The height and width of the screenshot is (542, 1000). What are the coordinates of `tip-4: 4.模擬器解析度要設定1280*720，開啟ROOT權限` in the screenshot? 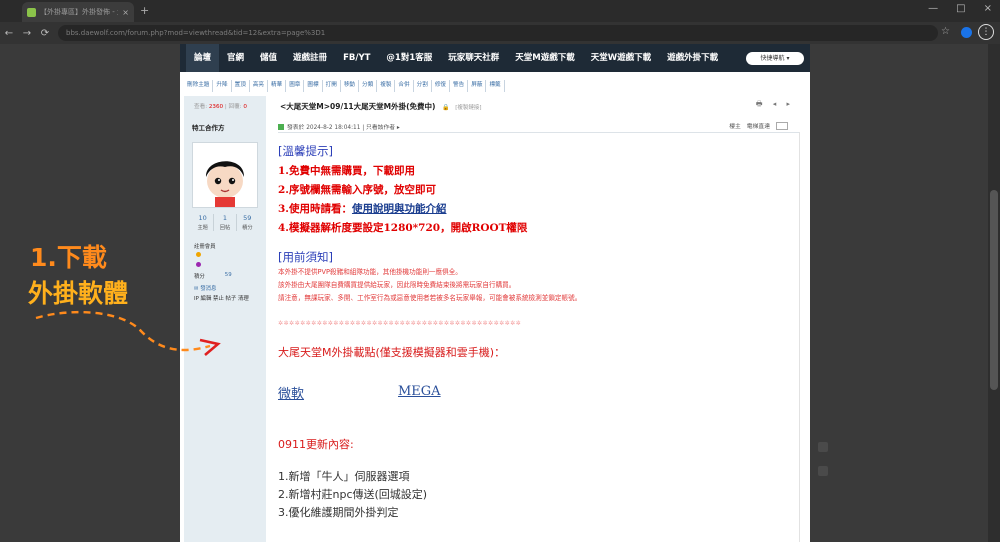 It's located at (403, 228).